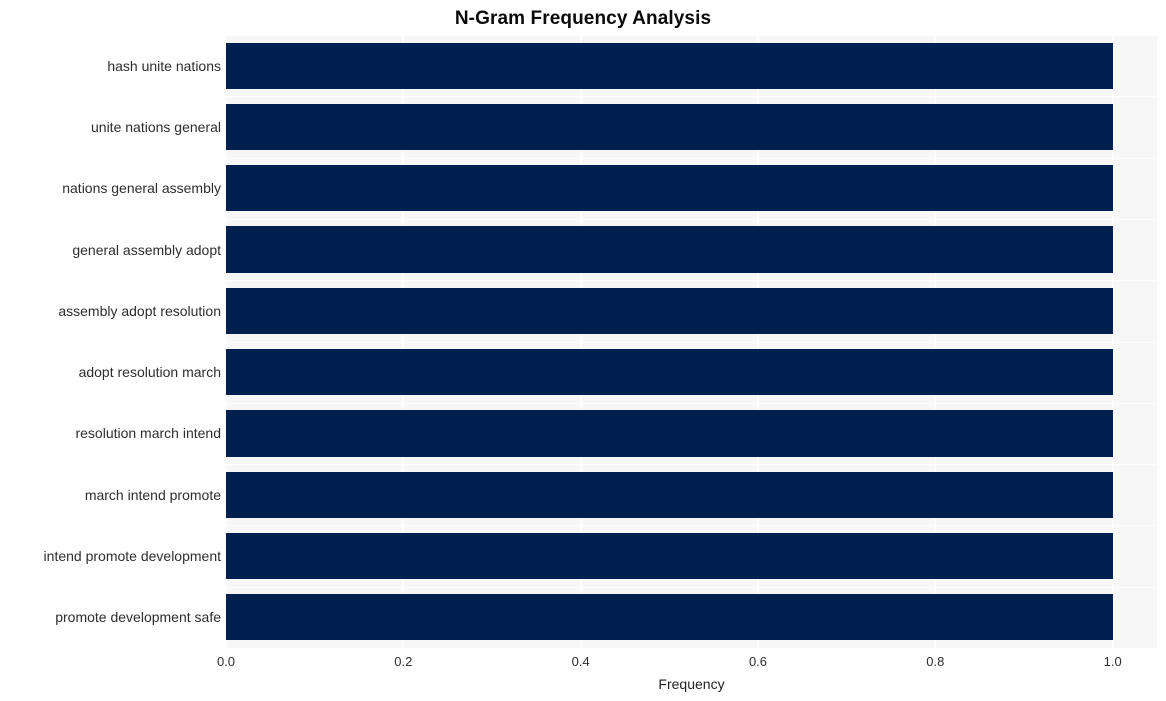 This screenshot has width=1166, height=701. I want to click on x-axis-tick-label: 1.0, so click(1112, 661).